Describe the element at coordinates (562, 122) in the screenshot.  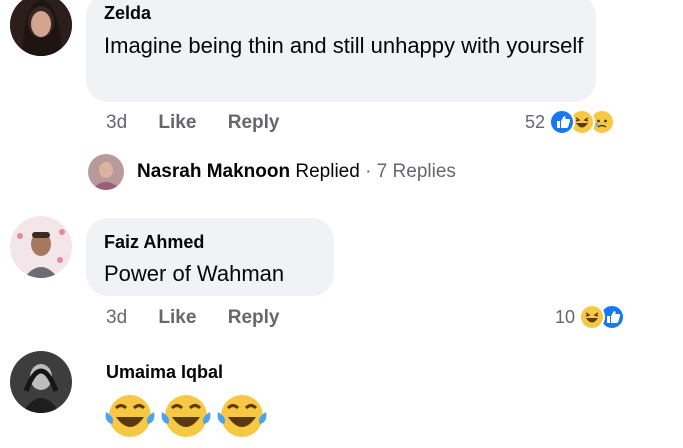
I see `like-icon` at that location.